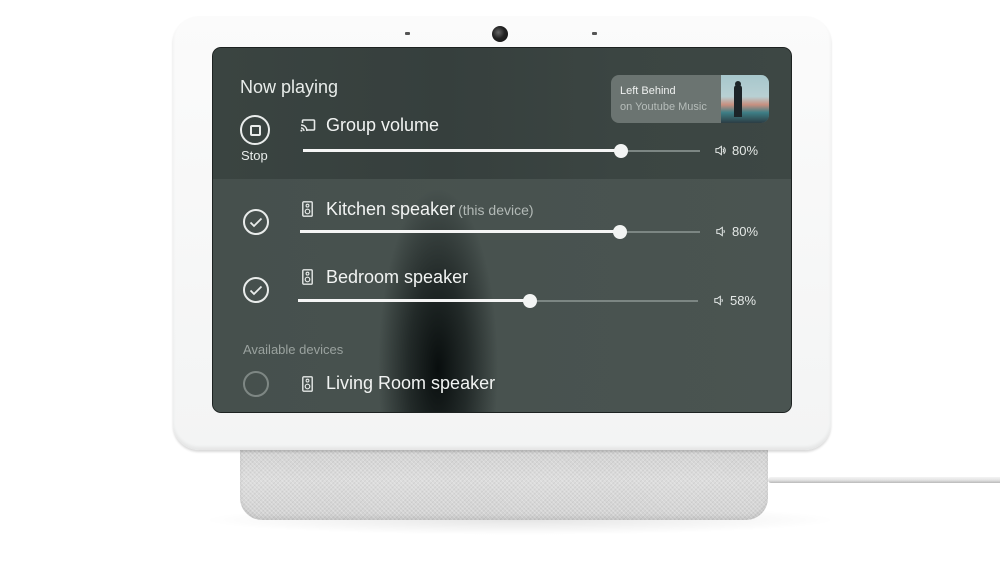  I want to click on camera-icon, so click(500, 34).